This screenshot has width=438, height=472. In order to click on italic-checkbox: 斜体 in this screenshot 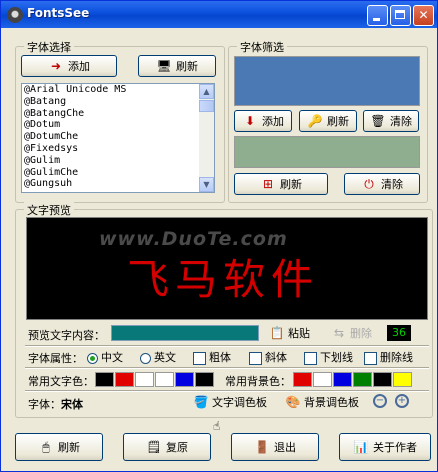, I will do `click(268, 357)`.